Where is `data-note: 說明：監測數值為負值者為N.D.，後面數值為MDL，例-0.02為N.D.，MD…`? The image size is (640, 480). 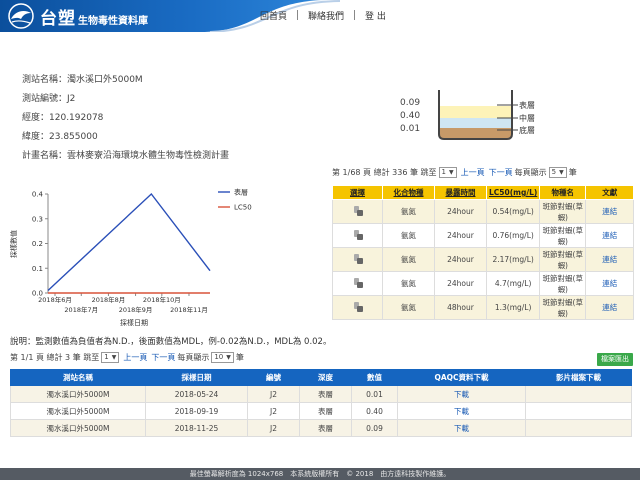
data-note: 說明：監測數值為負值者為N.D.，後面數值為MDL，例-0.02為N.D.，MD… is located at coordinates (171, 342).